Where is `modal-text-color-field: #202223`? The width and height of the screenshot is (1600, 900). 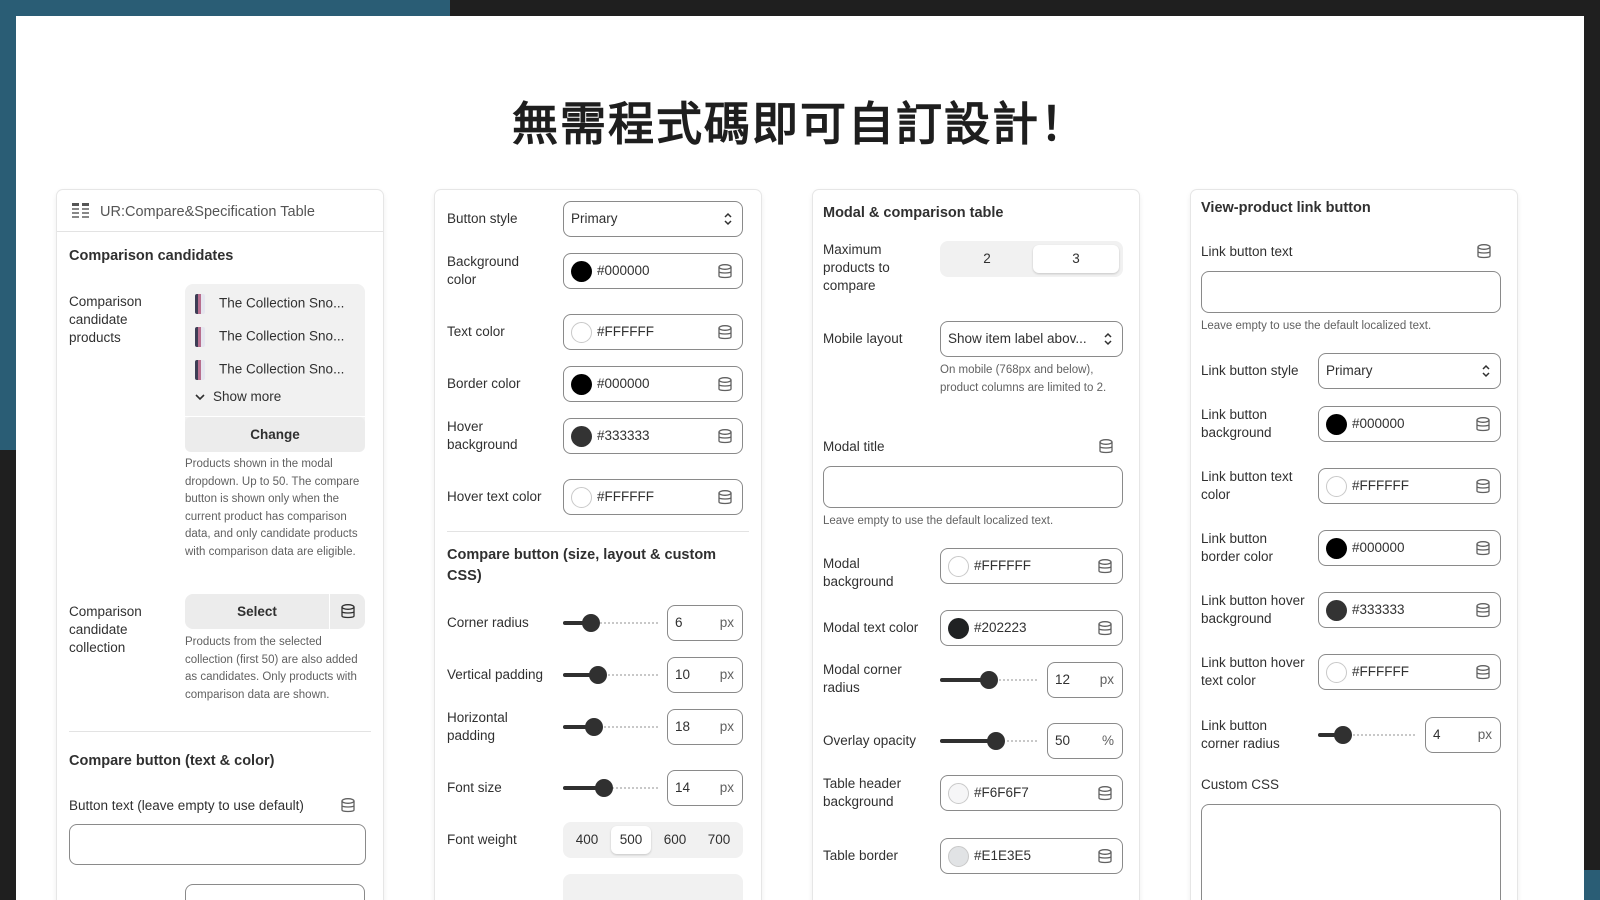
modal-text-color-field: #202223 is located at coordinates (1031, 628).